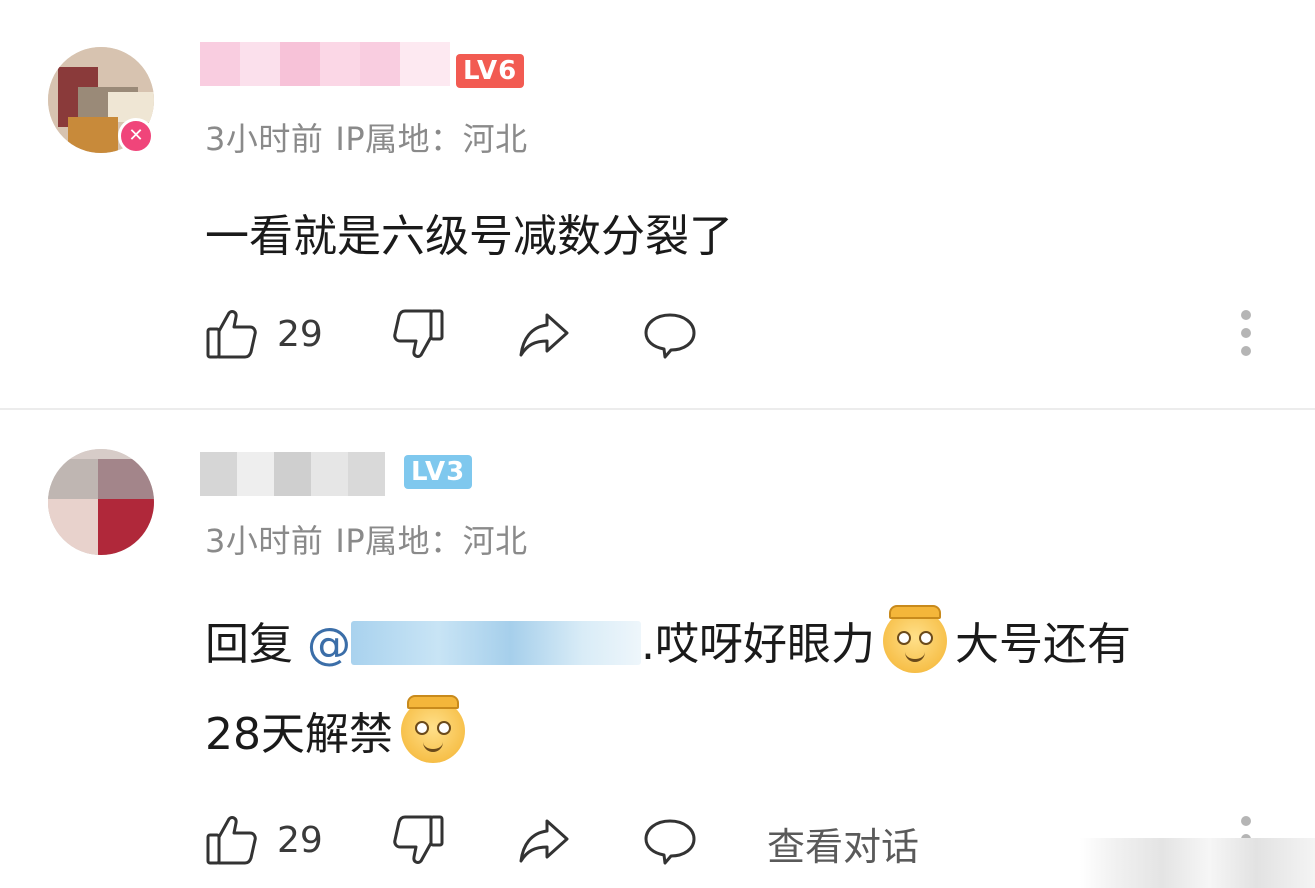  Describe the element at coordinates (758, 644) in the screenshot. I see `reply-text: .哎呀好眼力` at that location.